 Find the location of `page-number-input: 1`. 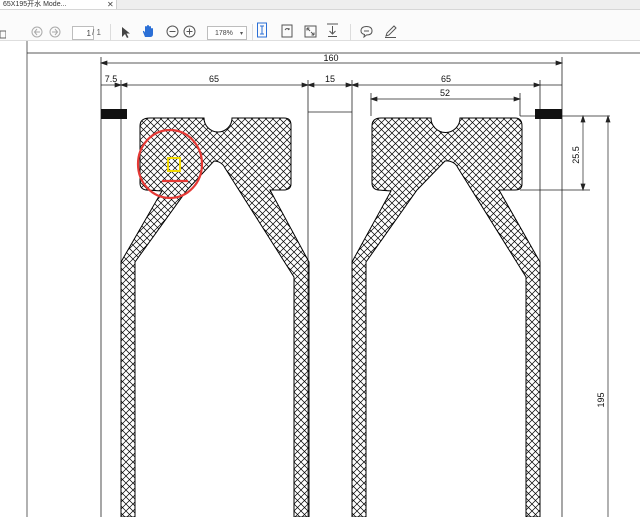

page-number-input: 1 is located at coordinates (83, 33).